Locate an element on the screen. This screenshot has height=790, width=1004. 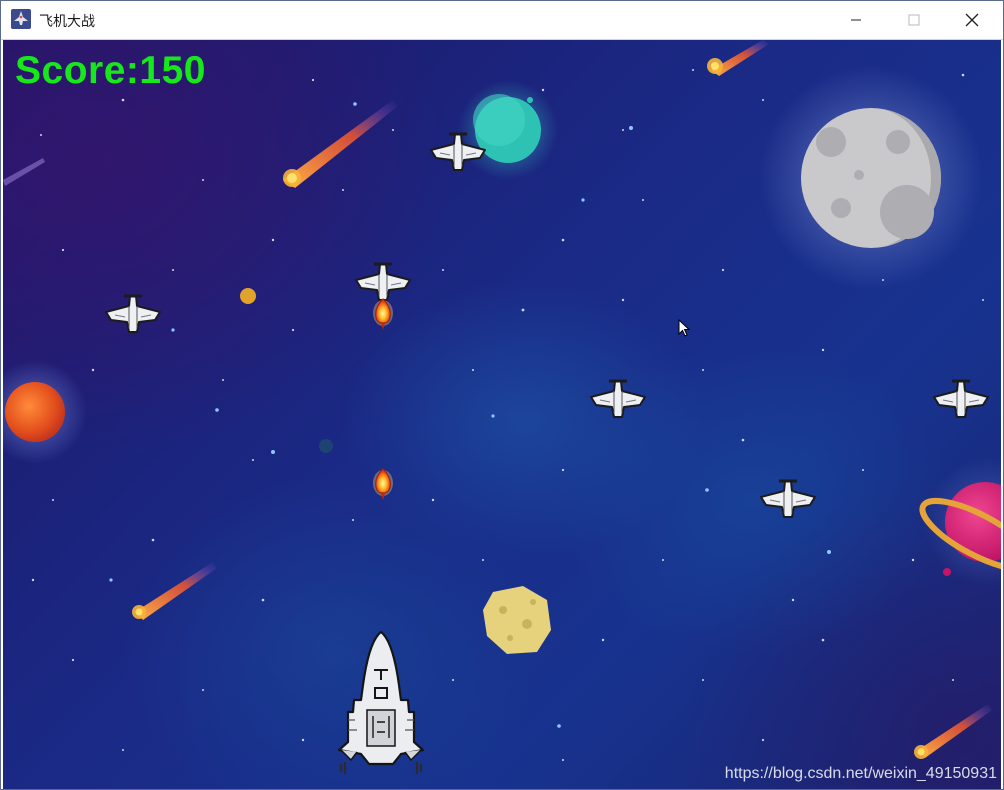
maximize-icon is located at coordinates (914, 20).